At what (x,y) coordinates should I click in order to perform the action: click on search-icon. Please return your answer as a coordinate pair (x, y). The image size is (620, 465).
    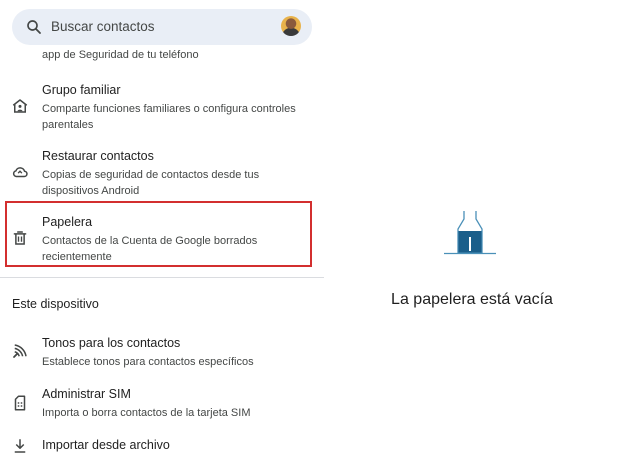
    Looking at the image, I should click on (34, 27).